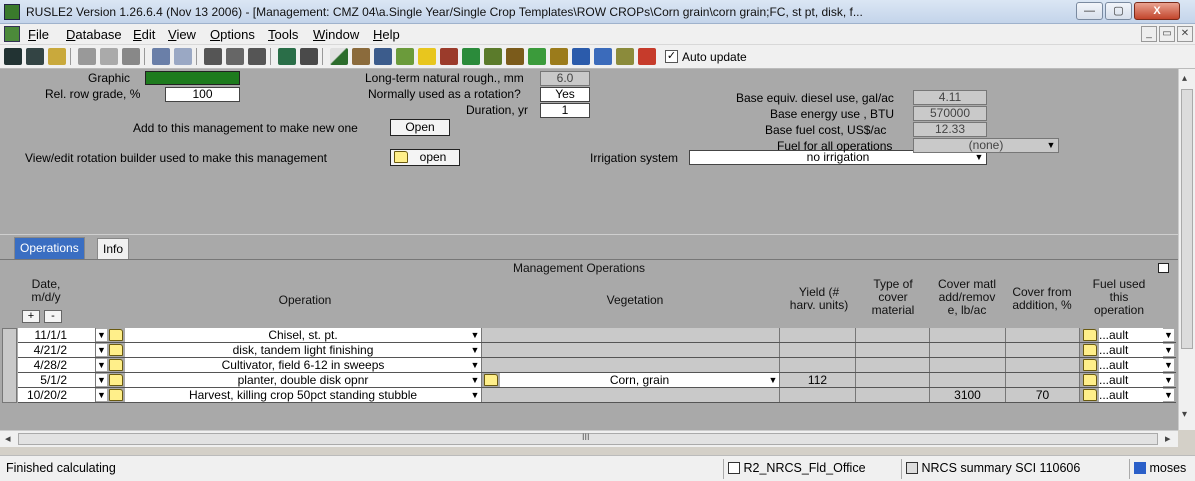 The image size is (1195, 481). Describe the element at coordinates (449, 56) in the screenshot. I see `building-icon` at that location.